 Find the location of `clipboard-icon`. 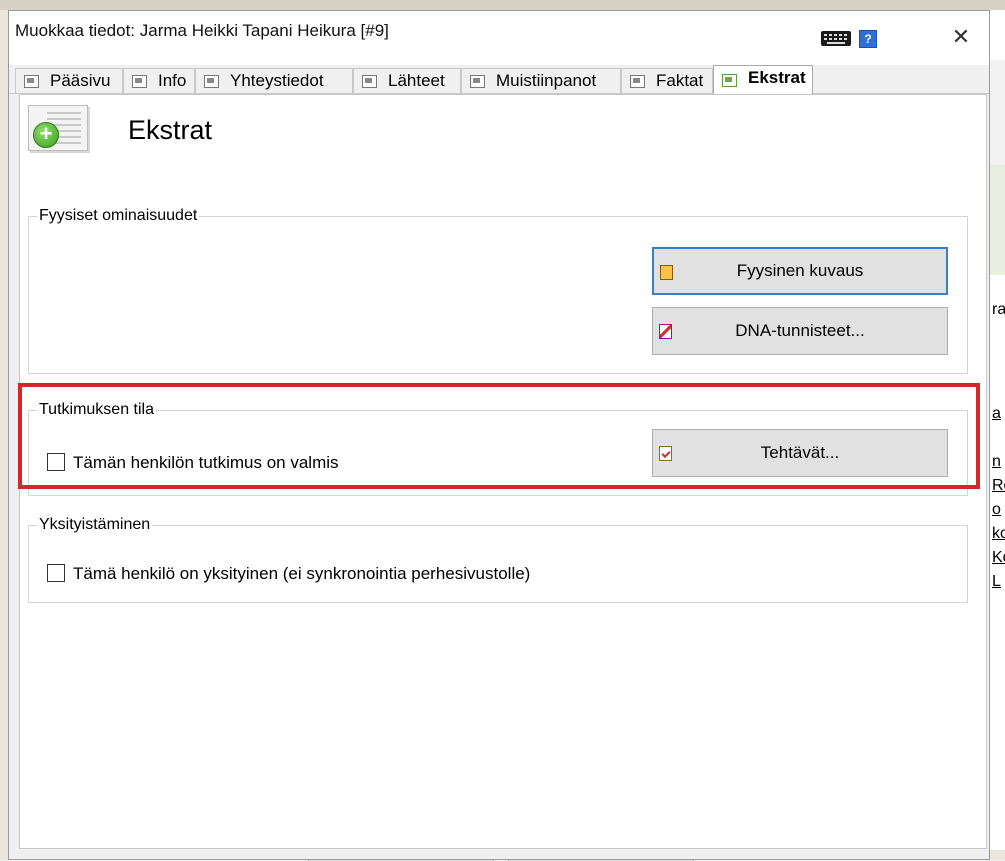

clipboard-icon is located at coordinates (665, 453).